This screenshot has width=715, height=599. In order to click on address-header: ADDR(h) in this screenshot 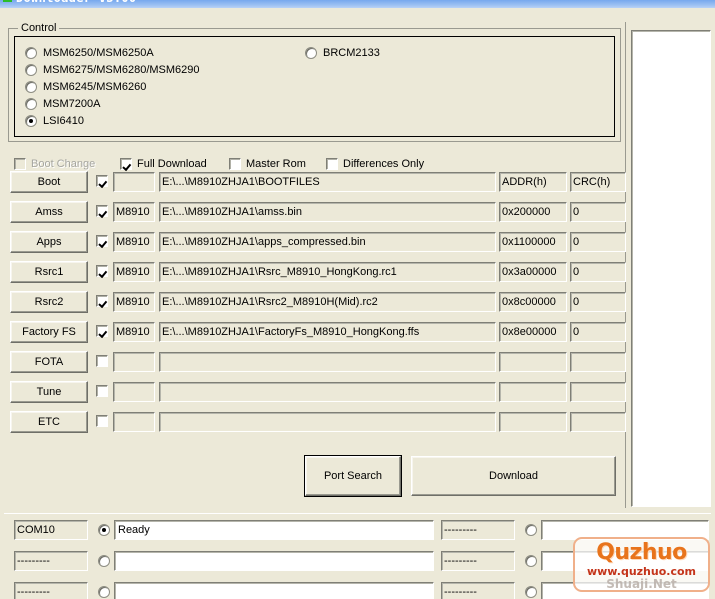, I will do `click(533, 182)`.